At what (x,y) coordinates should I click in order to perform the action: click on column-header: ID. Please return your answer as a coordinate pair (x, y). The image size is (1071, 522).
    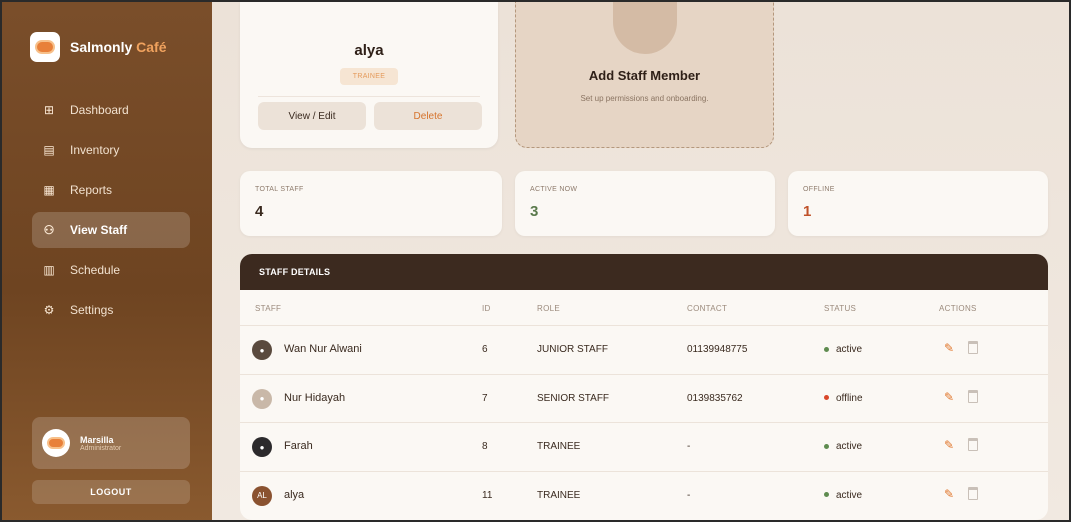
    Looking at the image, I should click on (486, 308).